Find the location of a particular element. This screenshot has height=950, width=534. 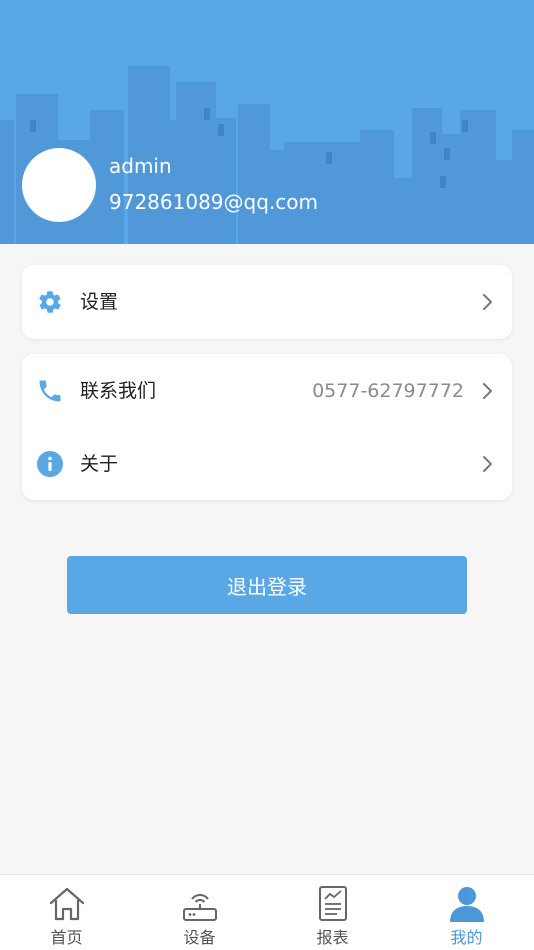

person-icon is located at coordinates (467, 904).